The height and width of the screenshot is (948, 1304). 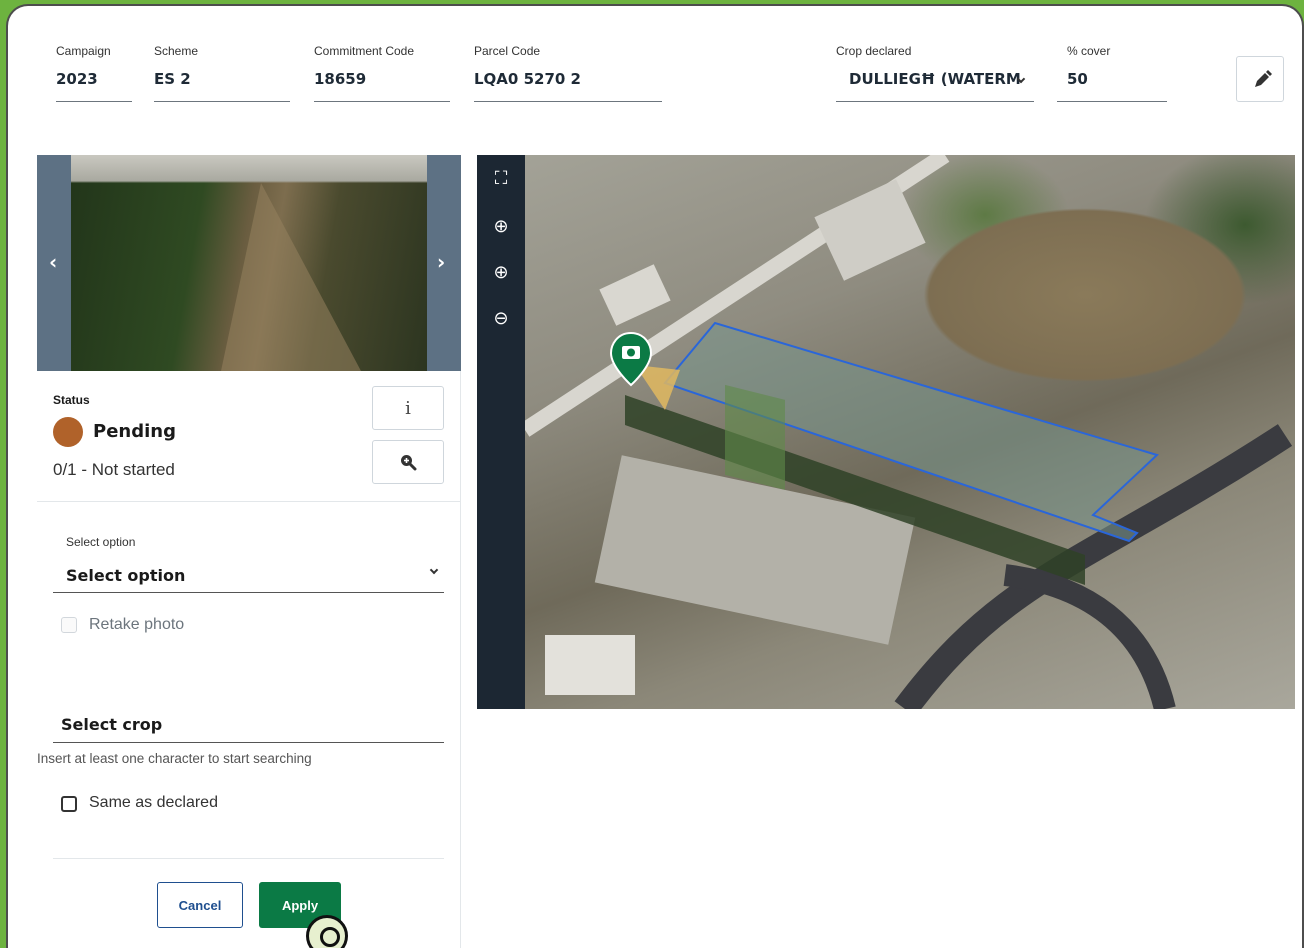 I want to click on same-as-declared-label: Same as declared, so click(x=153, y=802).